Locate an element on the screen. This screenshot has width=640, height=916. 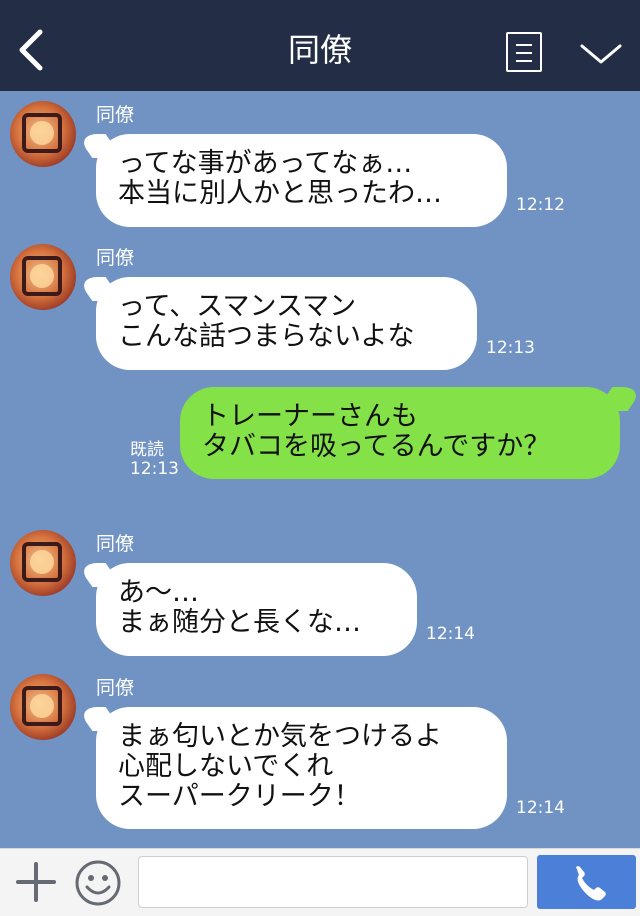
read-receipt: 既読 is located at coordinates (147, 450).